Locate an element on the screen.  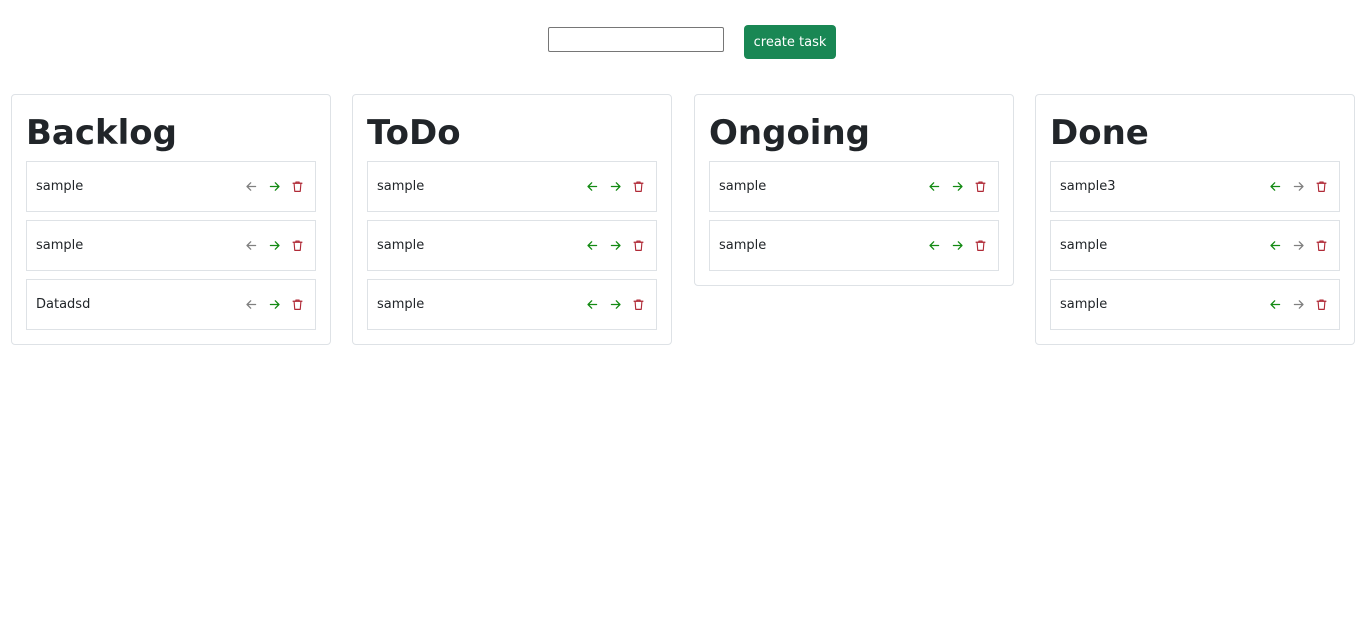
column-todo: ToDo sample sample sample is located at coordinates (512, 219).